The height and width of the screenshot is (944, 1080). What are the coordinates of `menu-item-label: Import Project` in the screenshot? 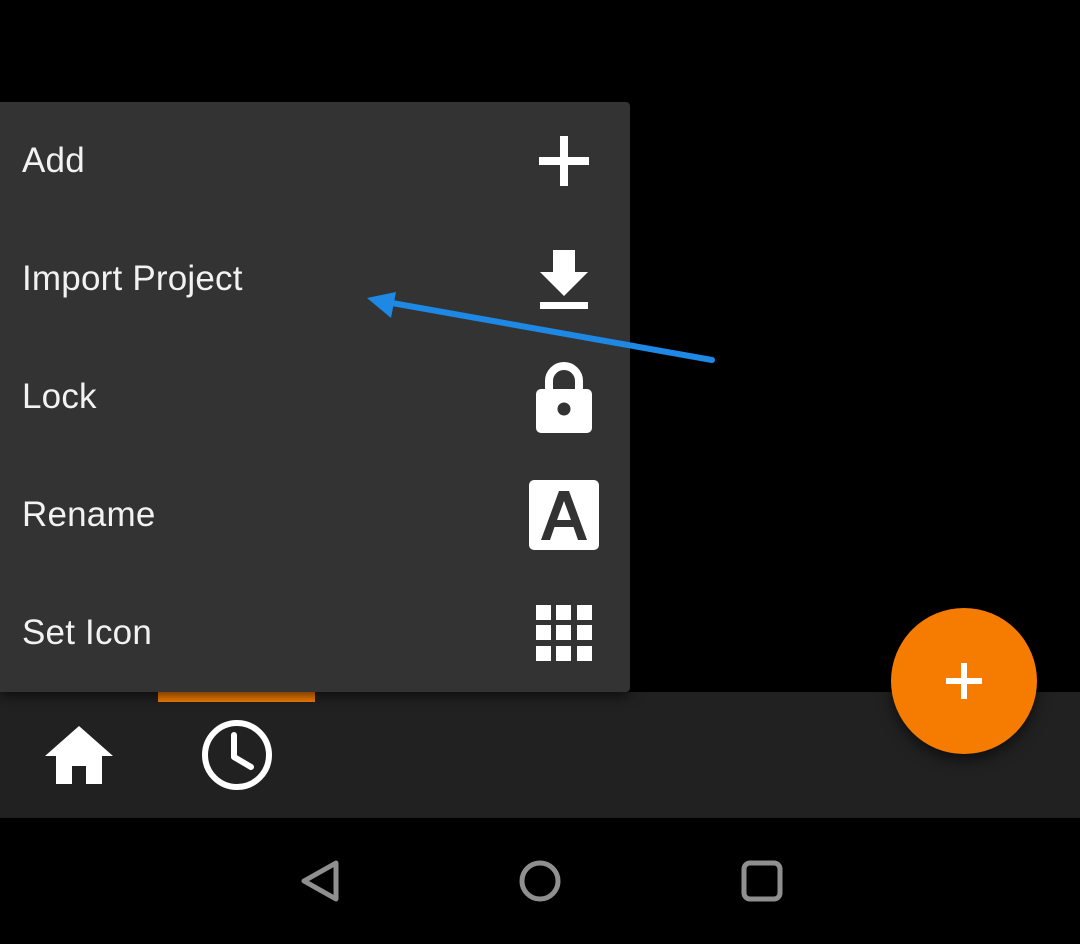 It's located at (132, 278).